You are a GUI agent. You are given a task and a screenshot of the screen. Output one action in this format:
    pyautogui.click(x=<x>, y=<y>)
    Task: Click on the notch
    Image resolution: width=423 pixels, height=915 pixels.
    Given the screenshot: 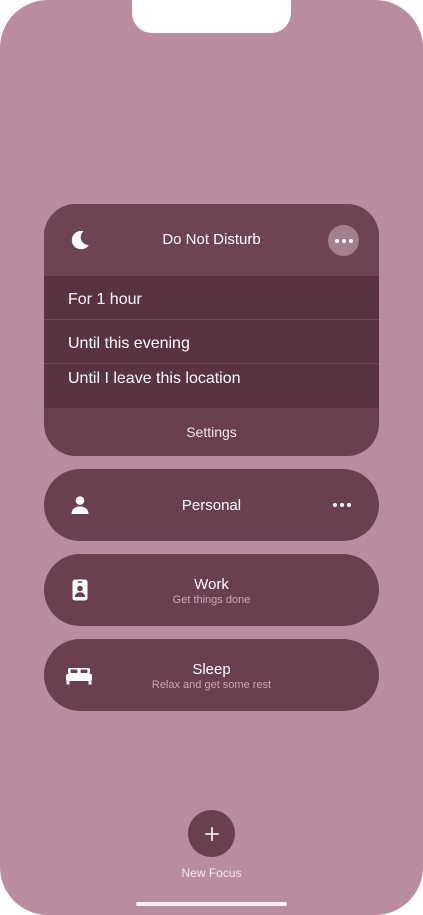 What is the action you would take?
    pyautogui.click(x=211, y=16)
    